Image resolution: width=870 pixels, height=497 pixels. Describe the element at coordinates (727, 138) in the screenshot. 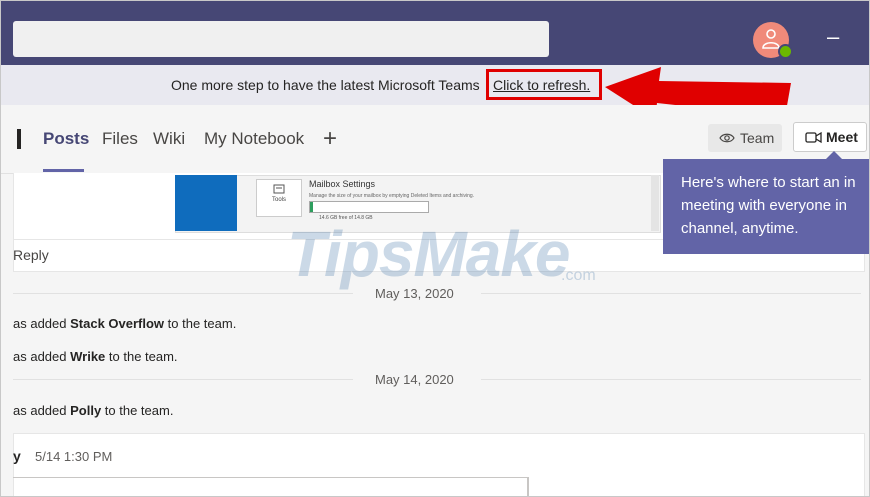

I see `eye-icon` at that location.